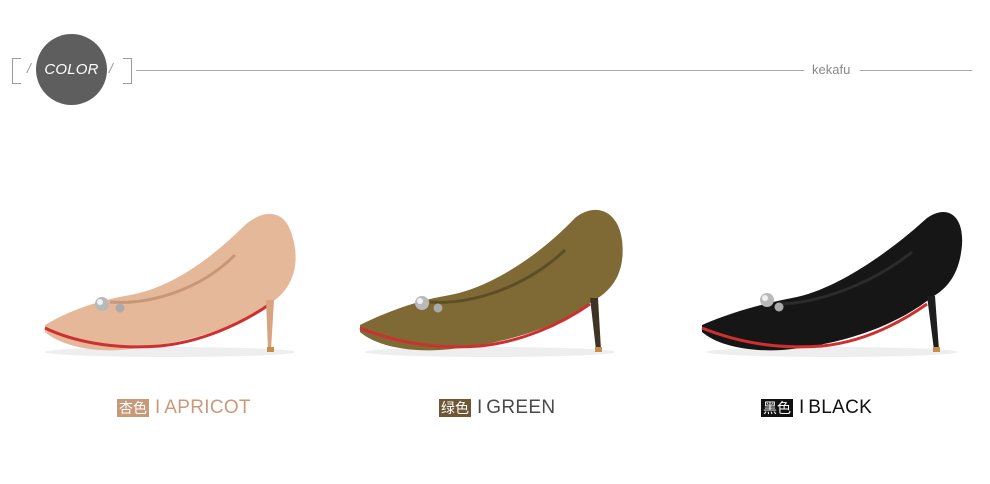 This screenshot has height=484, width=990. Describe the element at coordinates (916, 70) in the screenshot. I see `divider-line-right` at that location.